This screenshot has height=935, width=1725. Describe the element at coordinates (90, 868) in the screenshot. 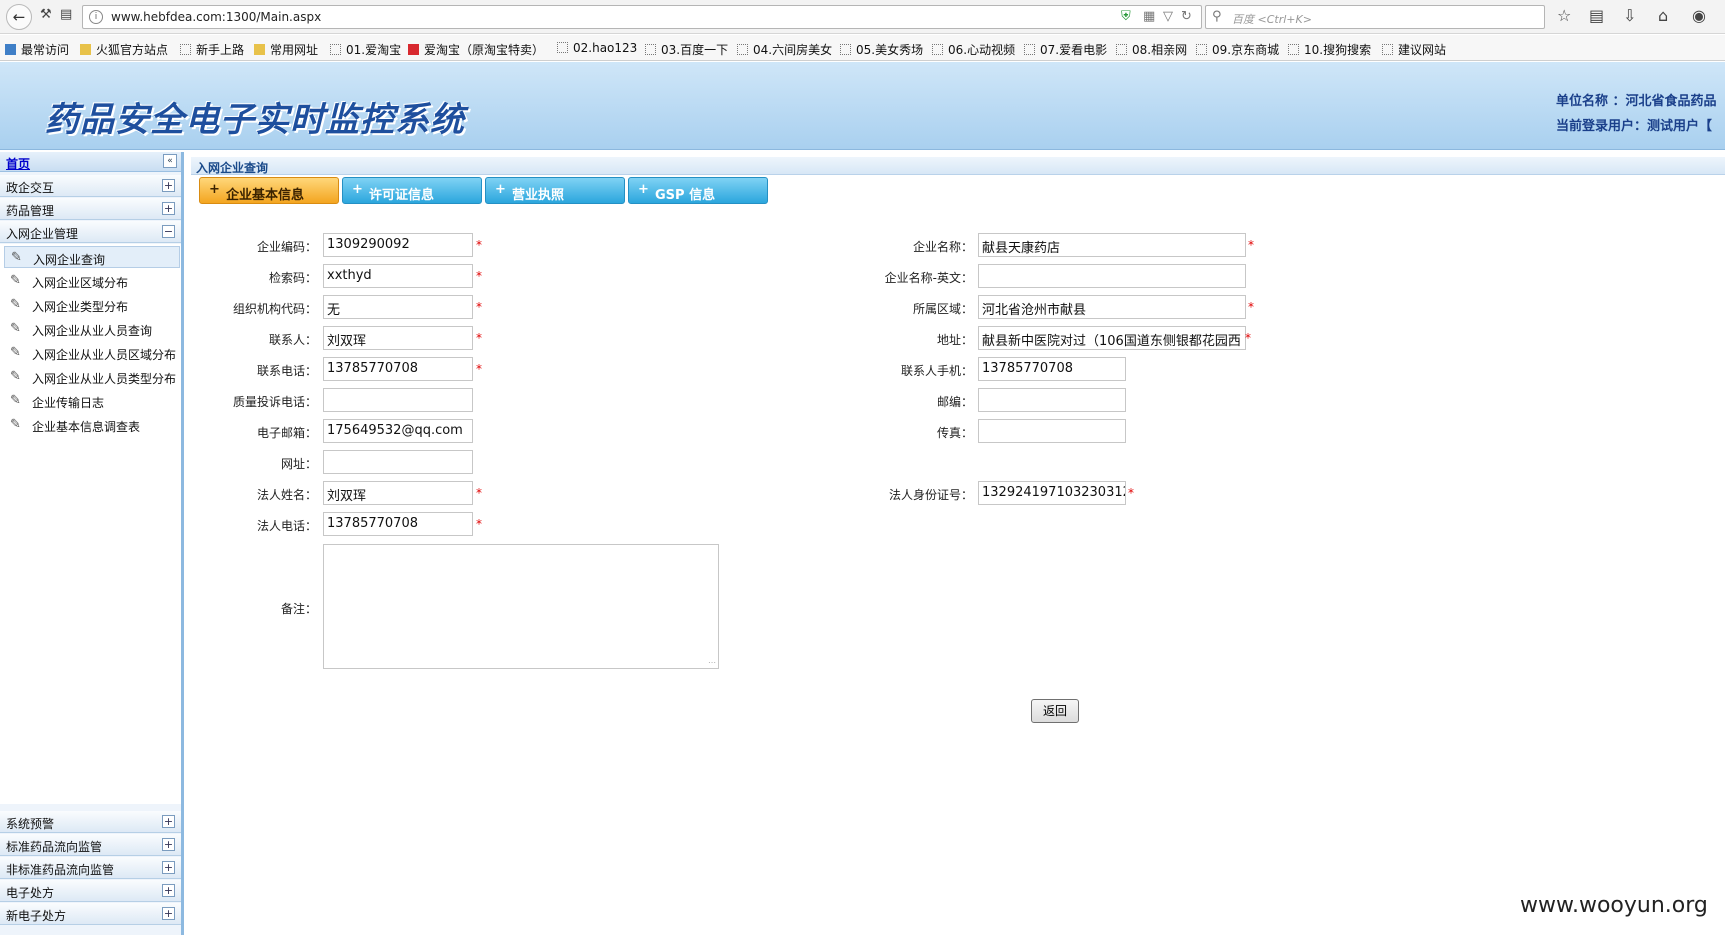

I see `sidebar-section-nonstandard-flow: 非标准药品流向监管 +` at that location.